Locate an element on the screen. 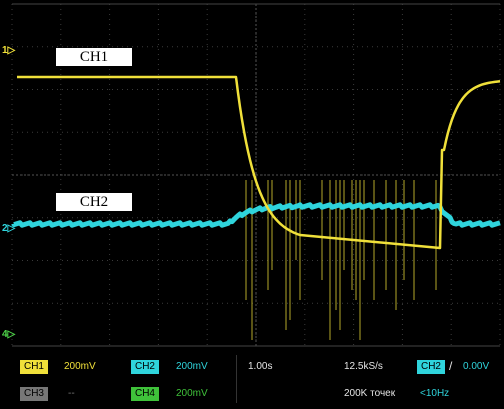  ch2-ground-marker: 2▷ is located at coordinates (8, 229).